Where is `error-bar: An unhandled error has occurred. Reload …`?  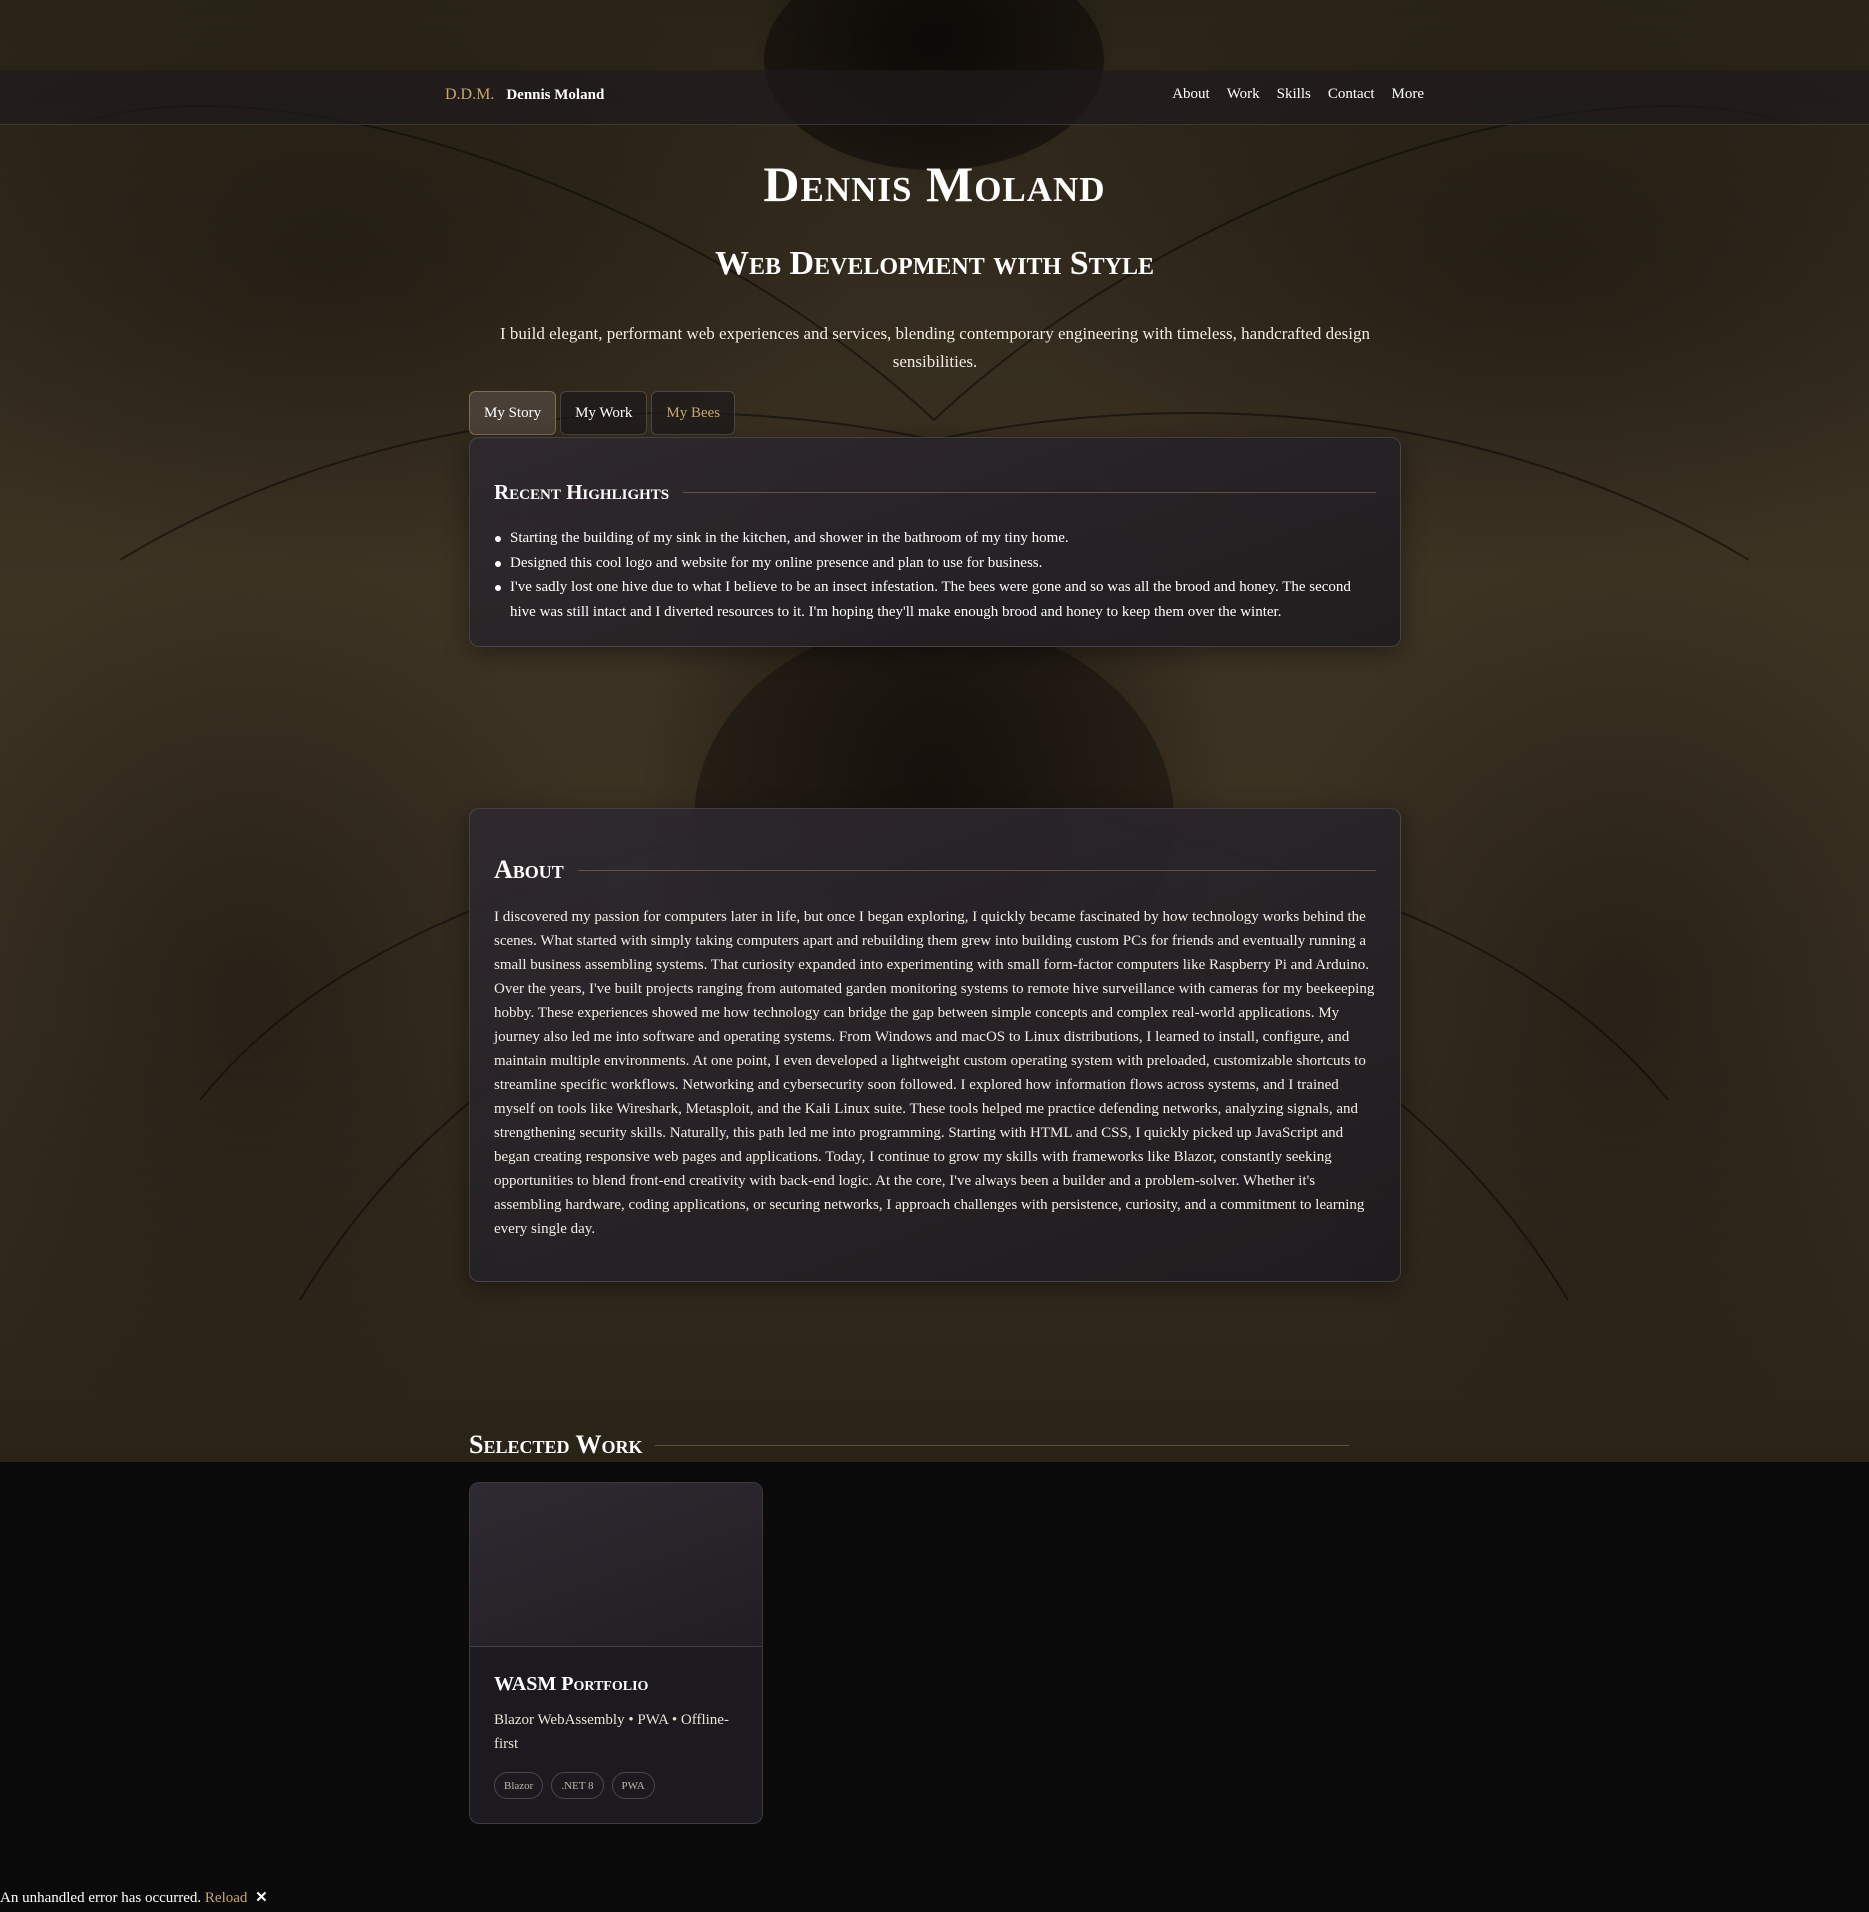
error-bar: An unhandled error has occurred. Reload … is located at coordinates (134, 1897).